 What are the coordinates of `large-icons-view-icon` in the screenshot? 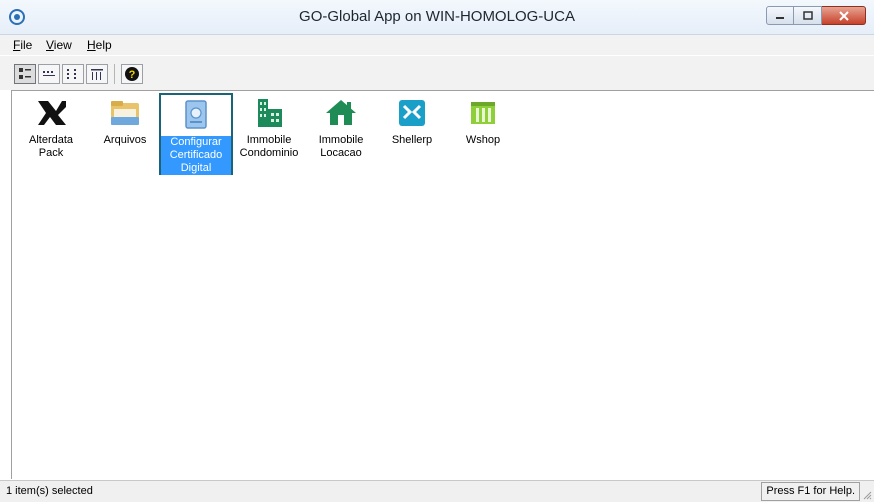 It's located at (25, 73).